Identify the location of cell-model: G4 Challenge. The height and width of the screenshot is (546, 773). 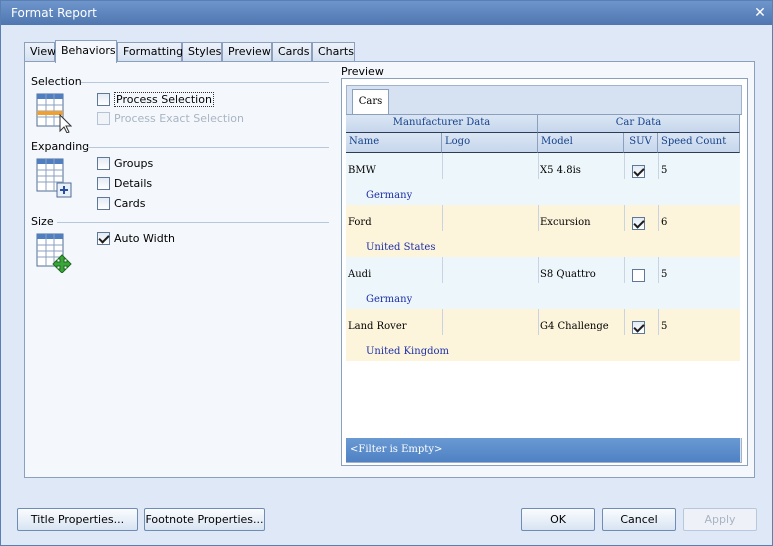
(574, 326).